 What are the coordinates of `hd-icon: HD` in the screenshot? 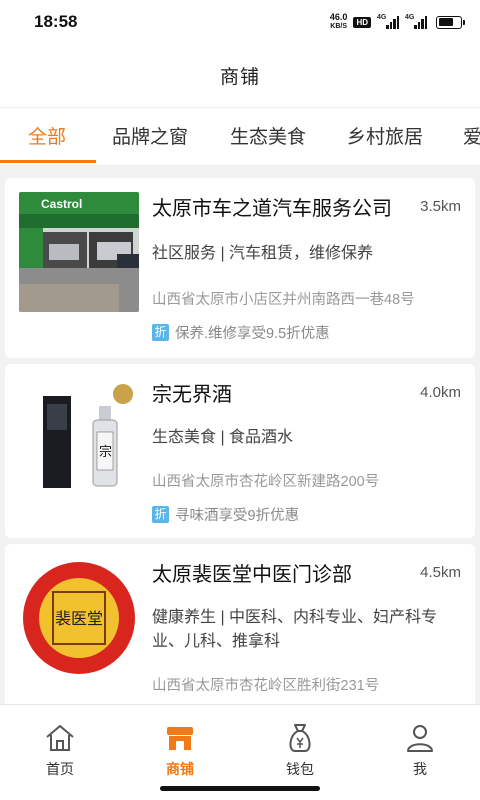 It's located at (362, 22).